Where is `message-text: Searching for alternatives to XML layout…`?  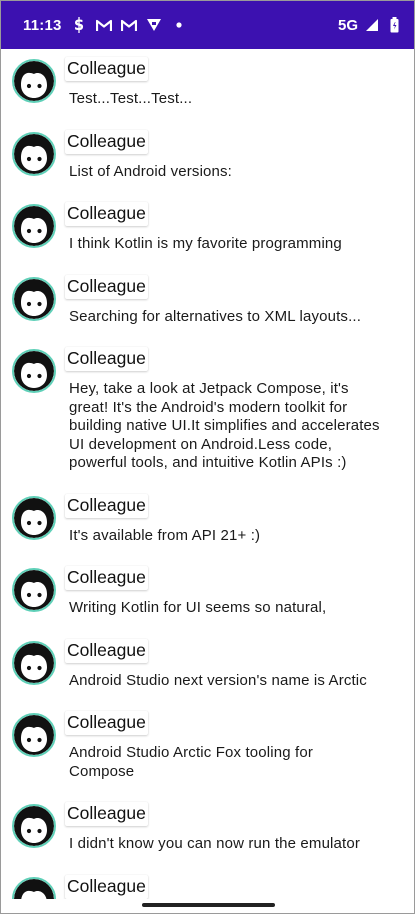 message-text: Searching for alternatives to XML layout… is located at coordinates (215, 316).